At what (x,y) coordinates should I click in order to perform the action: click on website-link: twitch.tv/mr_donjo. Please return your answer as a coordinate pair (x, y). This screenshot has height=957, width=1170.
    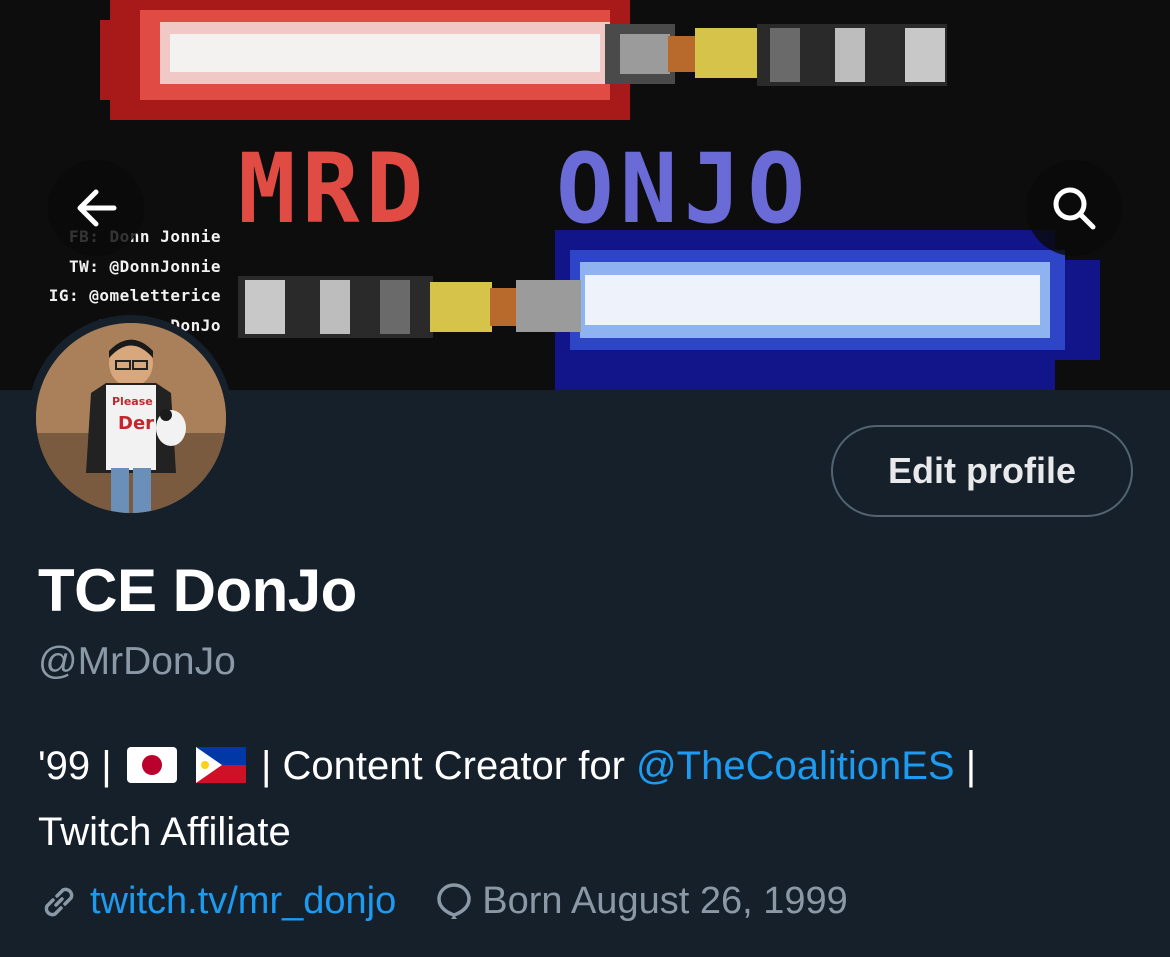
    Looking at the image, I should click on (243, 901).